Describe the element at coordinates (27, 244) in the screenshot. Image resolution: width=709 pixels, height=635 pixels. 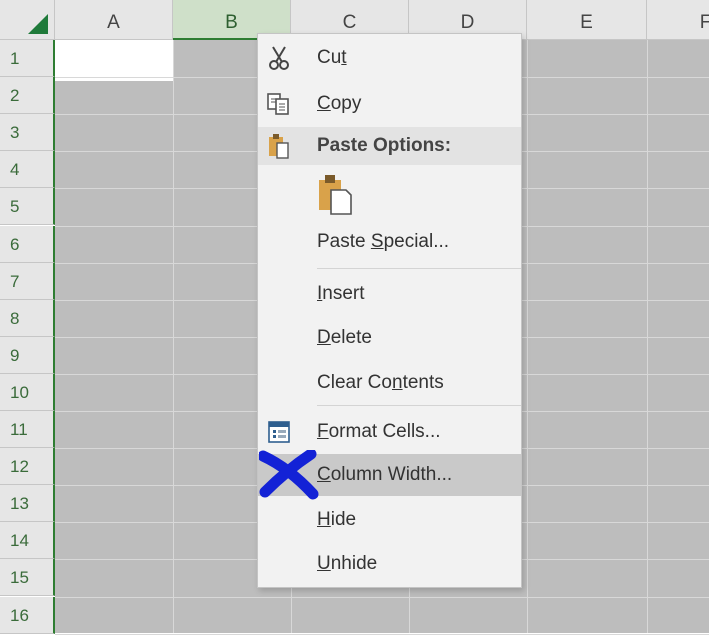
I see `row-header-6: 6` at that location.